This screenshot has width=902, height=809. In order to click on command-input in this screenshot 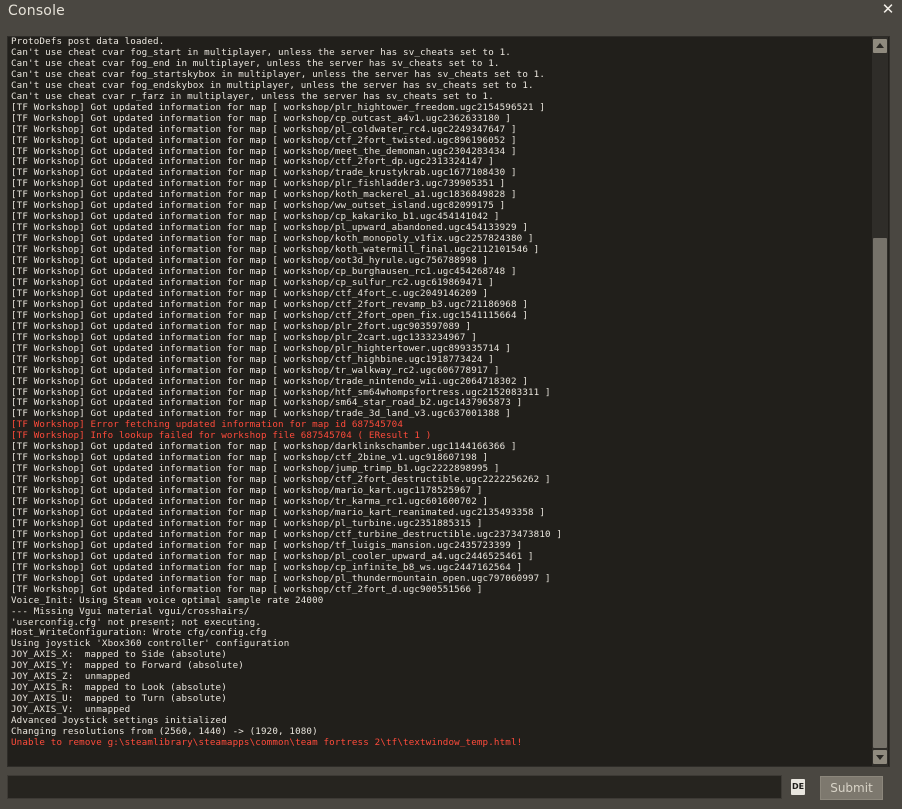, I will do `click(394, 787)`.